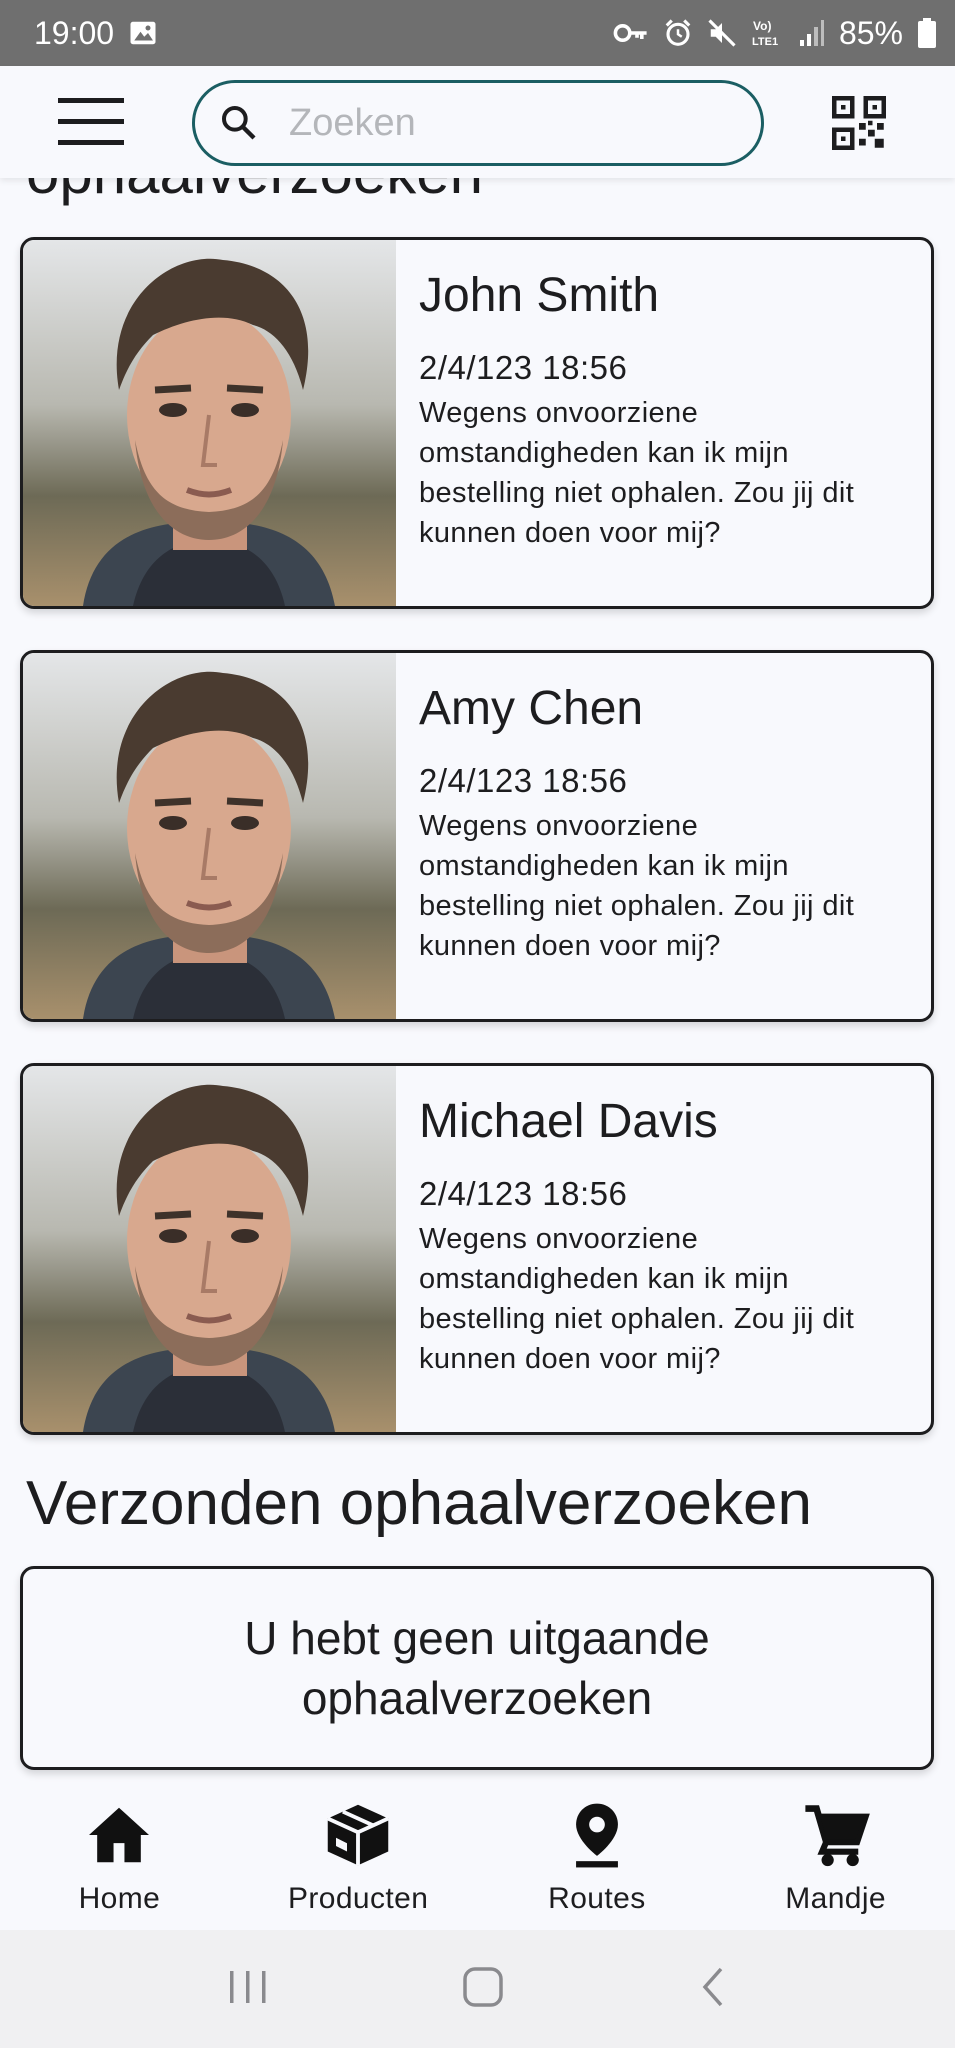 This screenshot has height=2048, width=955. What do you see at coordinates (631, 33) in the screenshot?
I see `vpn-key-icon` at bounding box center [631, 33].